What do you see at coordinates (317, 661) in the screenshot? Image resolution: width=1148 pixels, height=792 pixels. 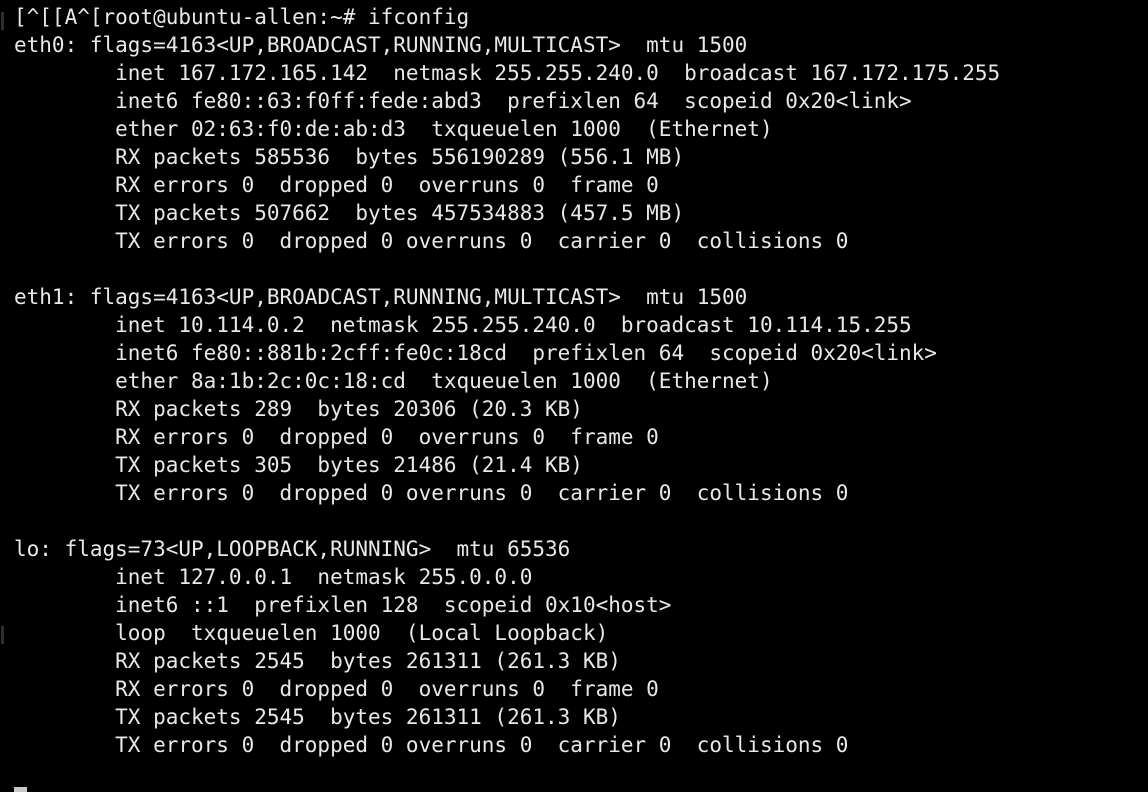 I see `output-line: RX packets 2545 bytes 261311 (261.3 KB)` at bounding box center [317, 661].